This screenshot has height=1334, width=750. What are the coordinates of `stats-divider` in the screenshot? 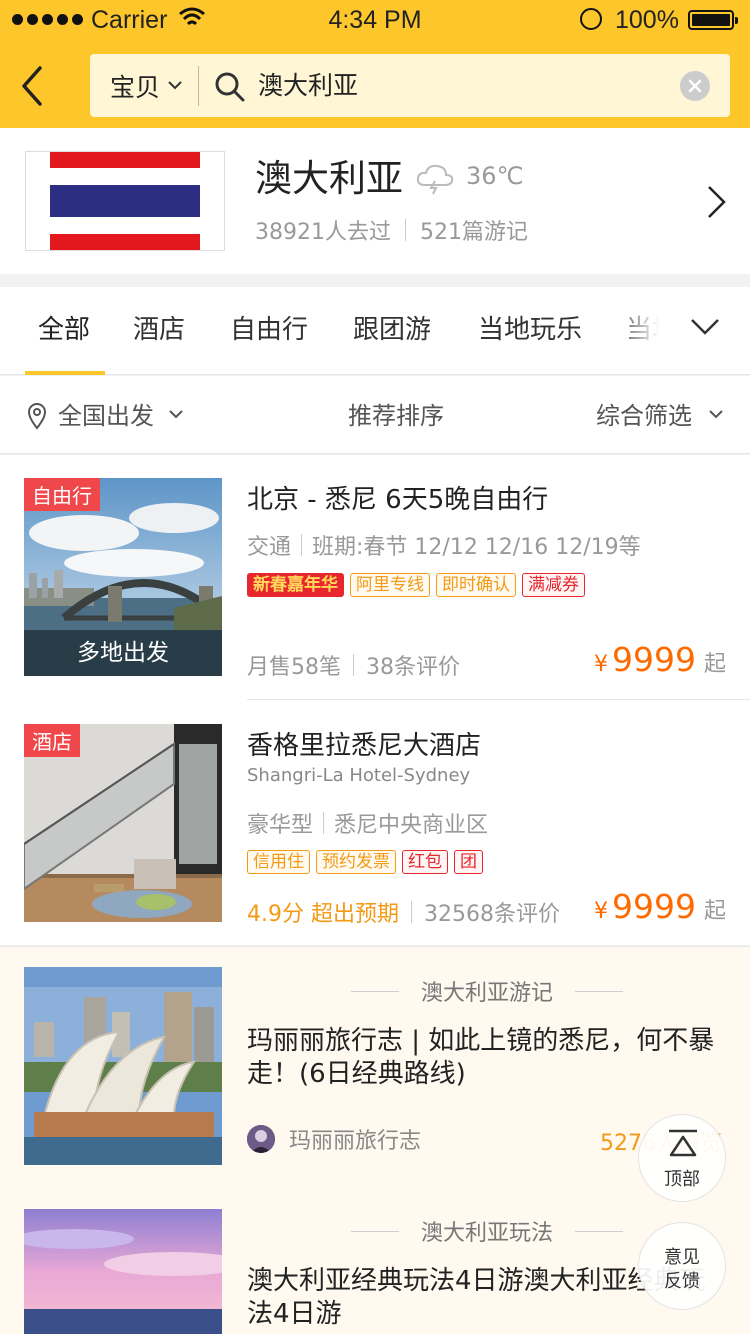 It's located at (405, 230).